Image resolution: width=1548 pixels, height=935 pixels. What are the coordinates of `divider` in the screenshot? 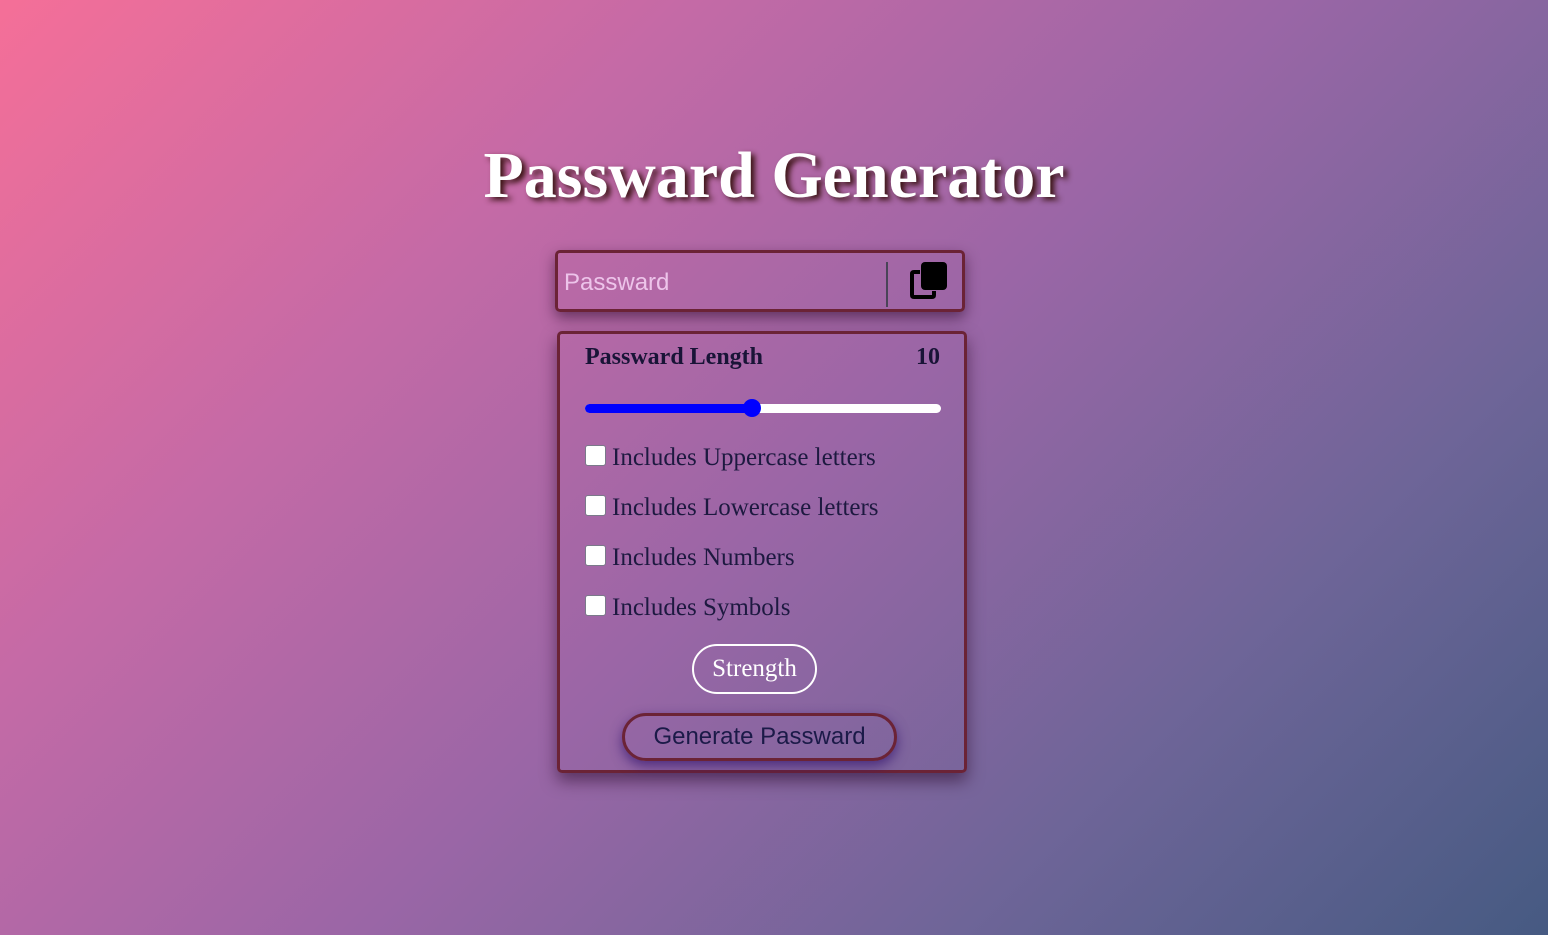 It's located at (887, 284).